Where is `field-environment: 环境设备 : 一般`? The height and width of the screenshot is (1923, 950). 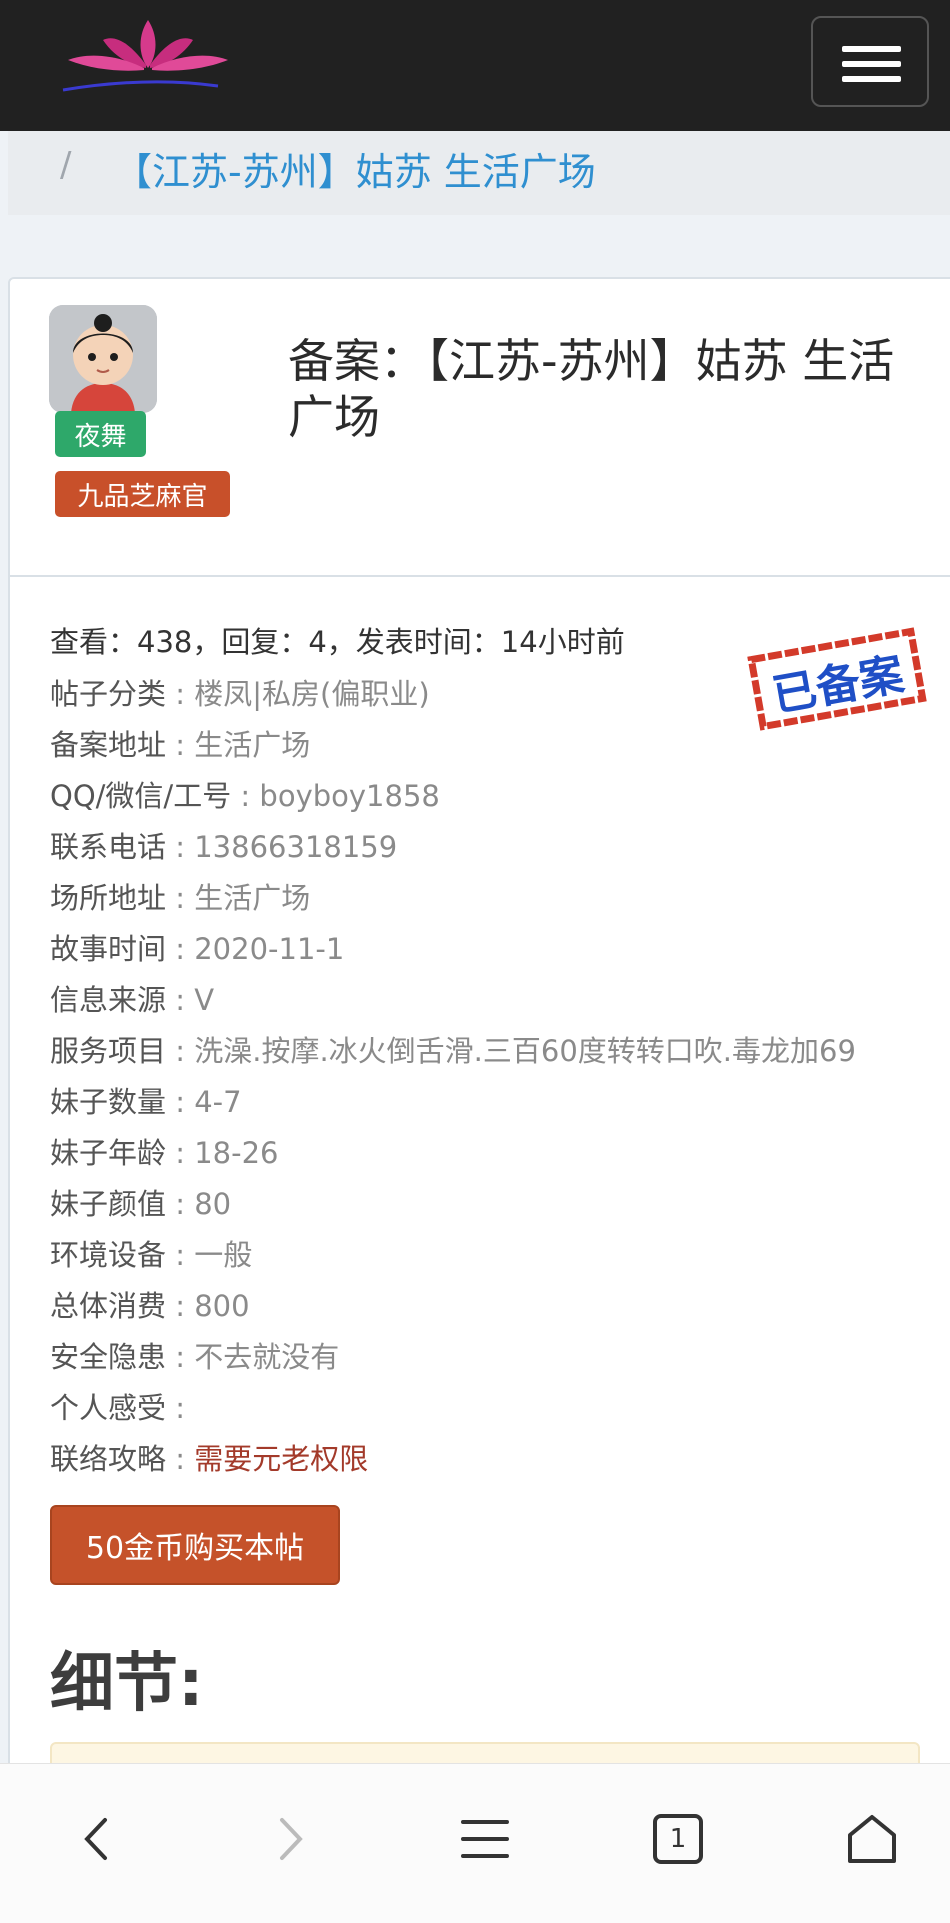
field-environment: 环境设备 : 一般 is located at coordinates (151, 1253).